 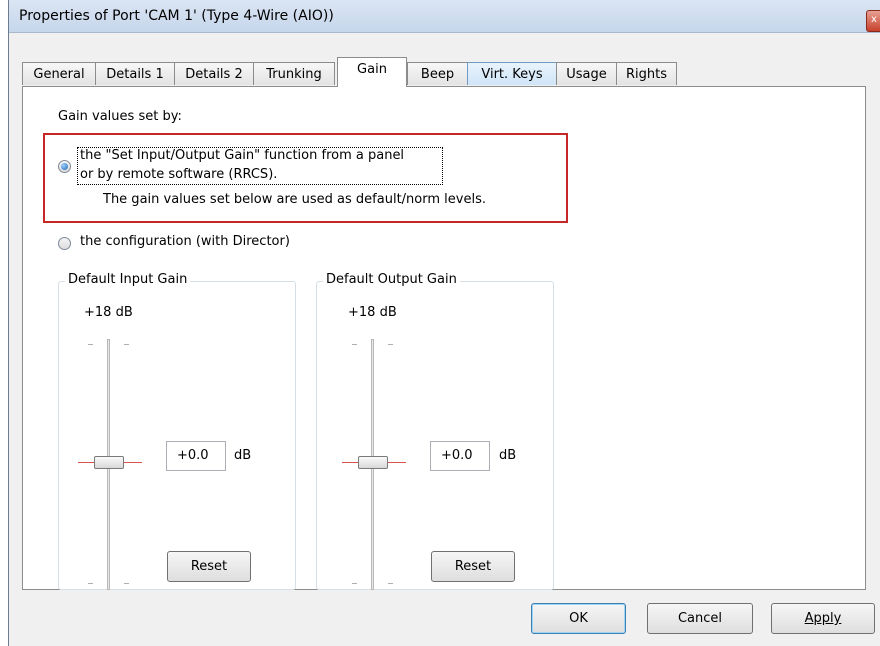 I want to click on output-gain-max-label: +18 dB, so click(x=372, y=312).